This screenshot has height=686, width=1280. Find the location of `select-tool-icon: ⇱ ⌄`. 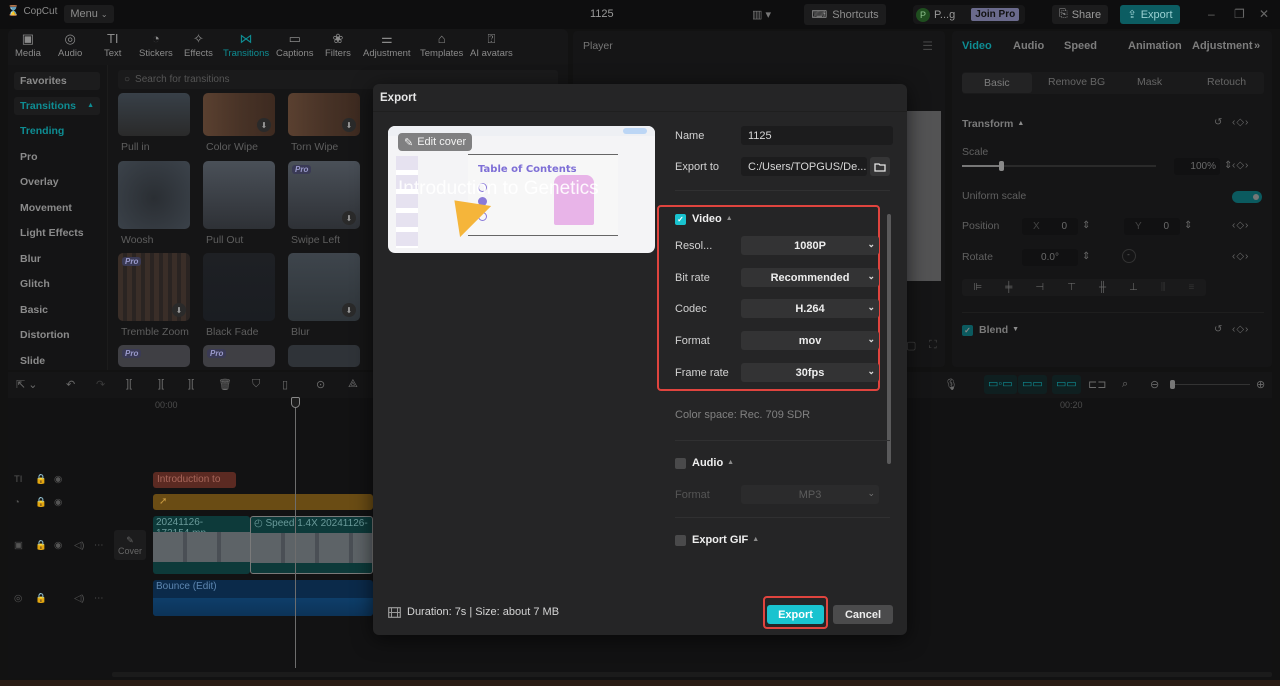

select-tool-icon: ⇱ ⌄ is located at coordinates (27, 384).